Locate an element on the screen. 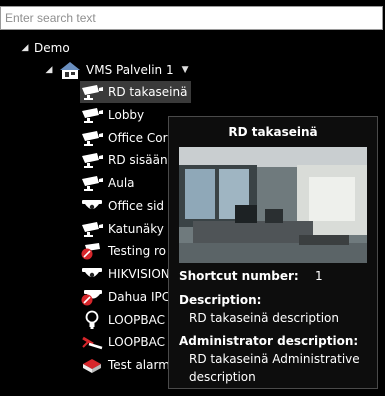  tree-item-camera: RD sisään is located at coordinates (124, 160).